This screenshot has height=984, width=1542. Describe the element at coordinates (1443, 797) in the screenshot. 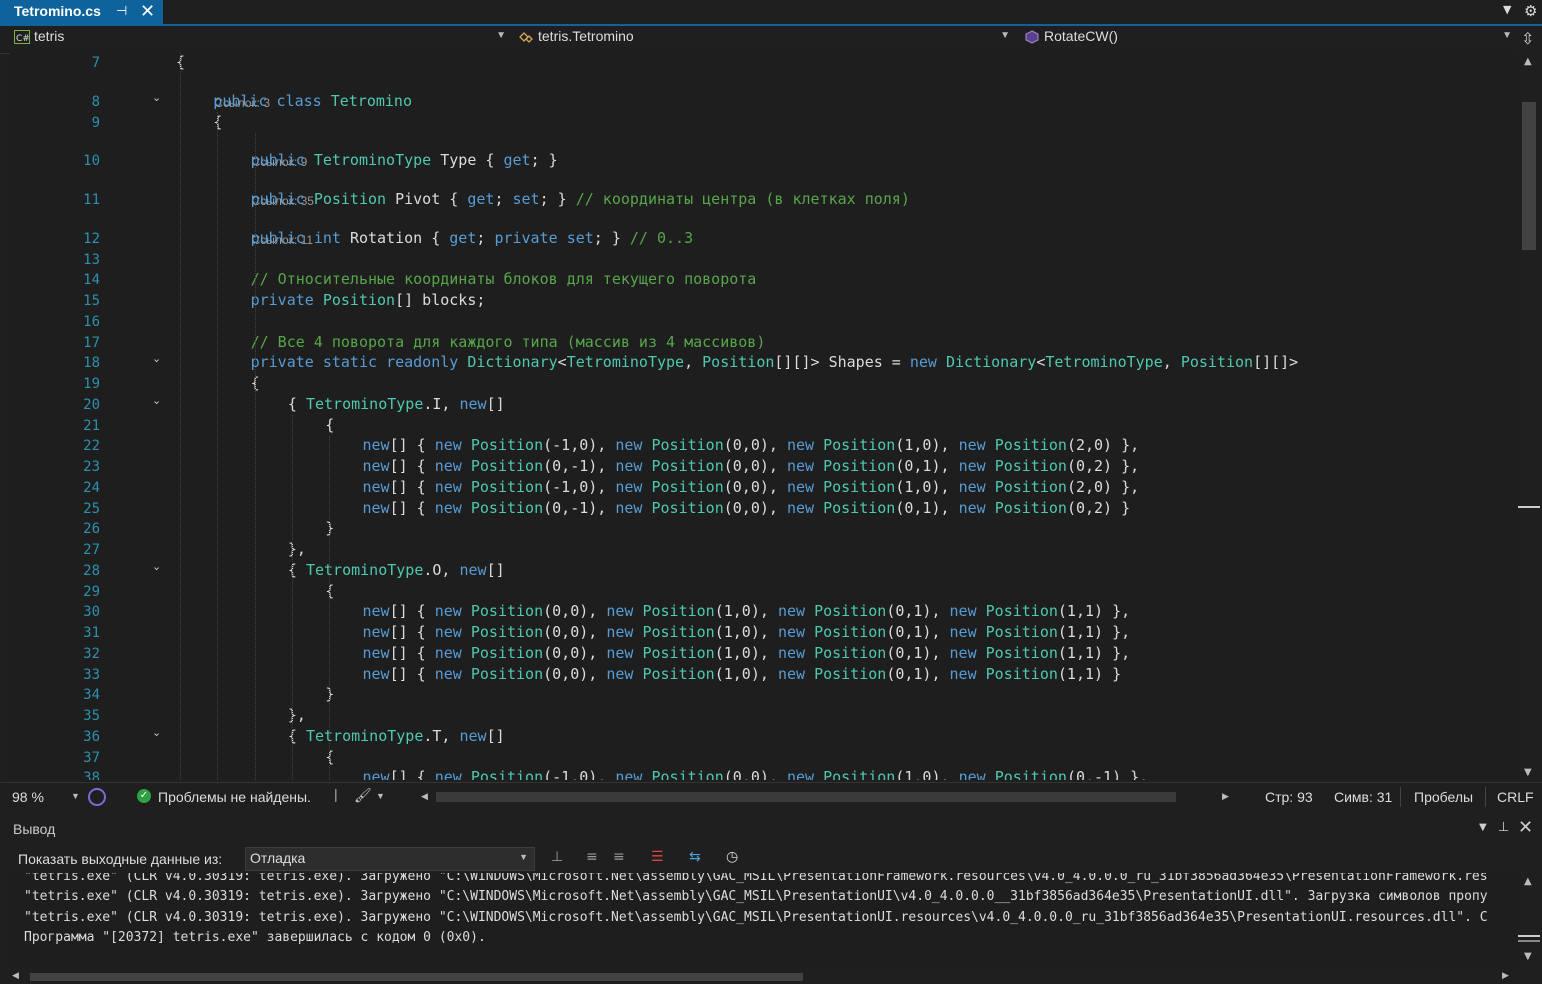

I see `indentation-mode: Пробелы` at that location.